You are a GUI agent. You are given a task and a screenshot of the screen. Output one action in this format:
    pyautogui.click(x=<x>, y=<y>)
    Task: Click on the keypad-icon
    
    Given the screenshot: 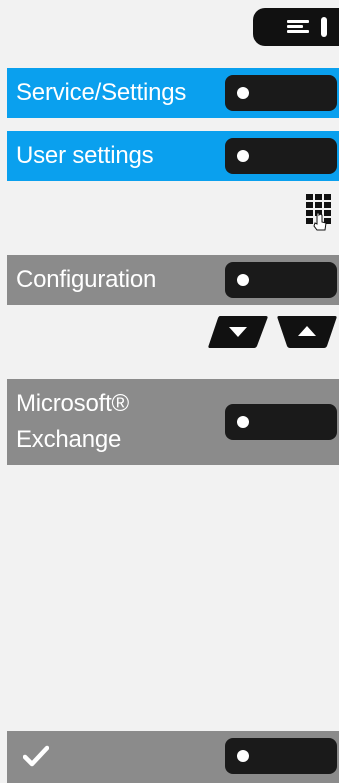 What is the action you would take?
    pyautogui.click(x=318, y=212)
    